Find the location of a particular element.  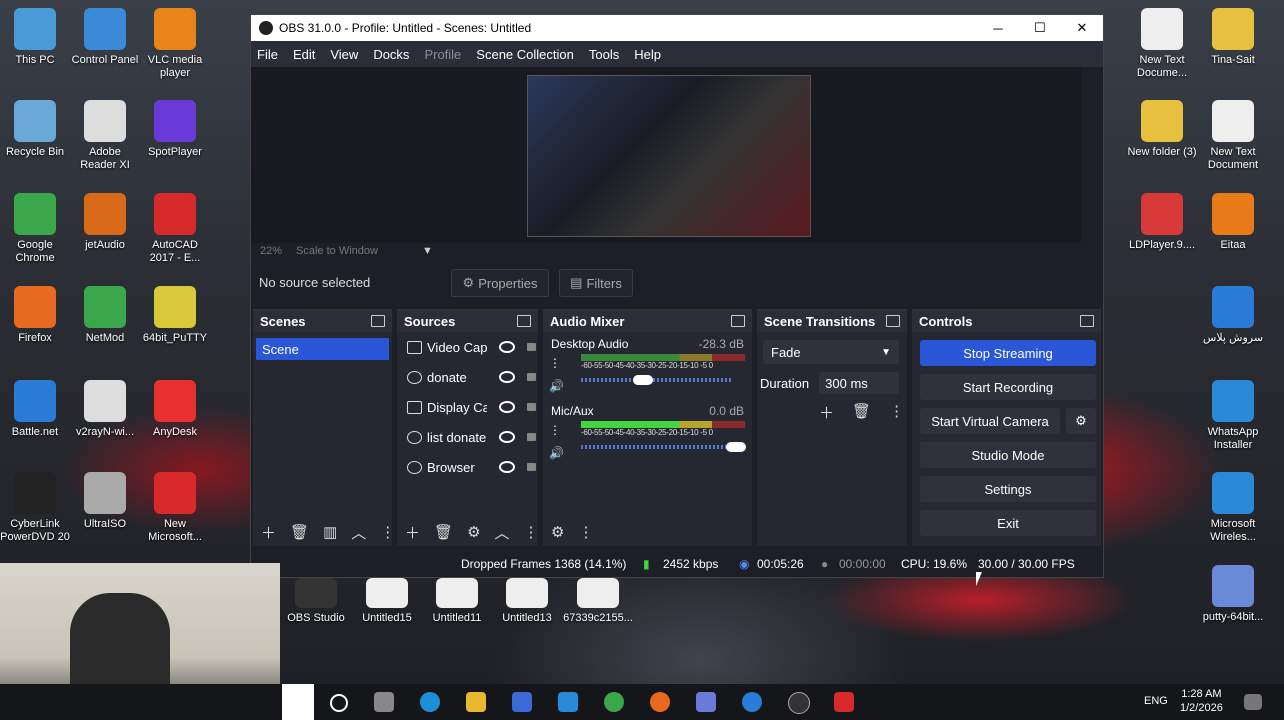

duration-input: 300 ms is located at coordinates (859, 383).